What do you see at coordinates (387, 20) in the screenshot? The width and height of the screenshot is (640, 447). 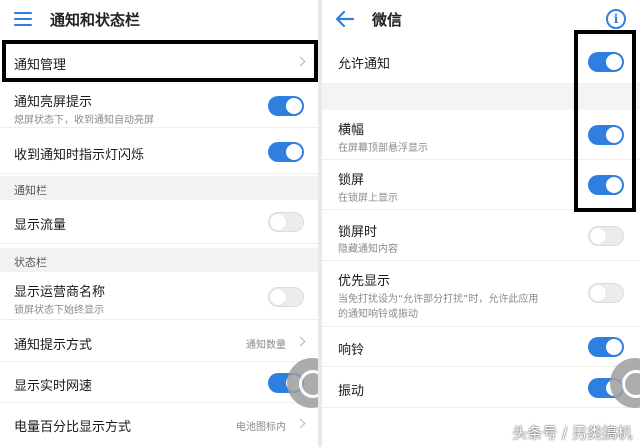 I see `page-title: 微信` at bounding box center [387, 20].